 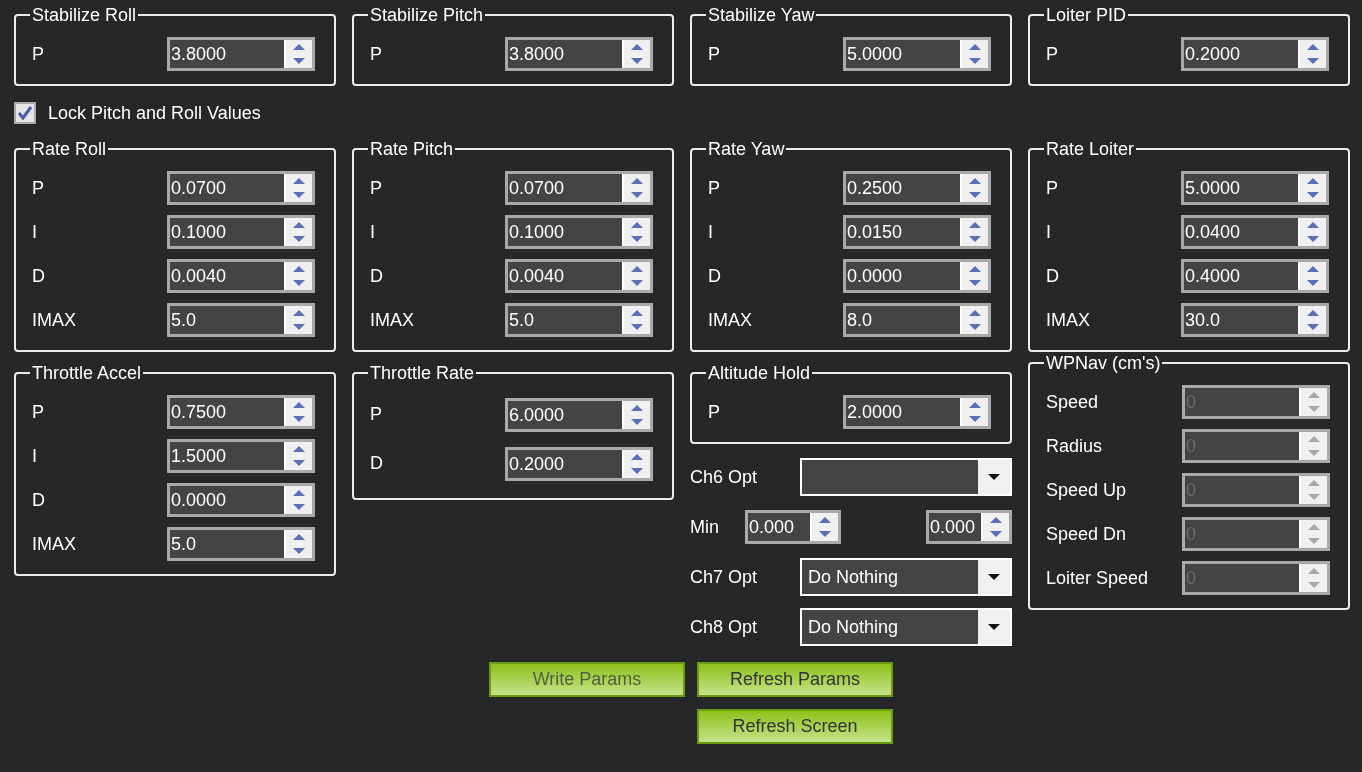 I want to click on spin-box: 0.4000, so click(x=1255, y=276).